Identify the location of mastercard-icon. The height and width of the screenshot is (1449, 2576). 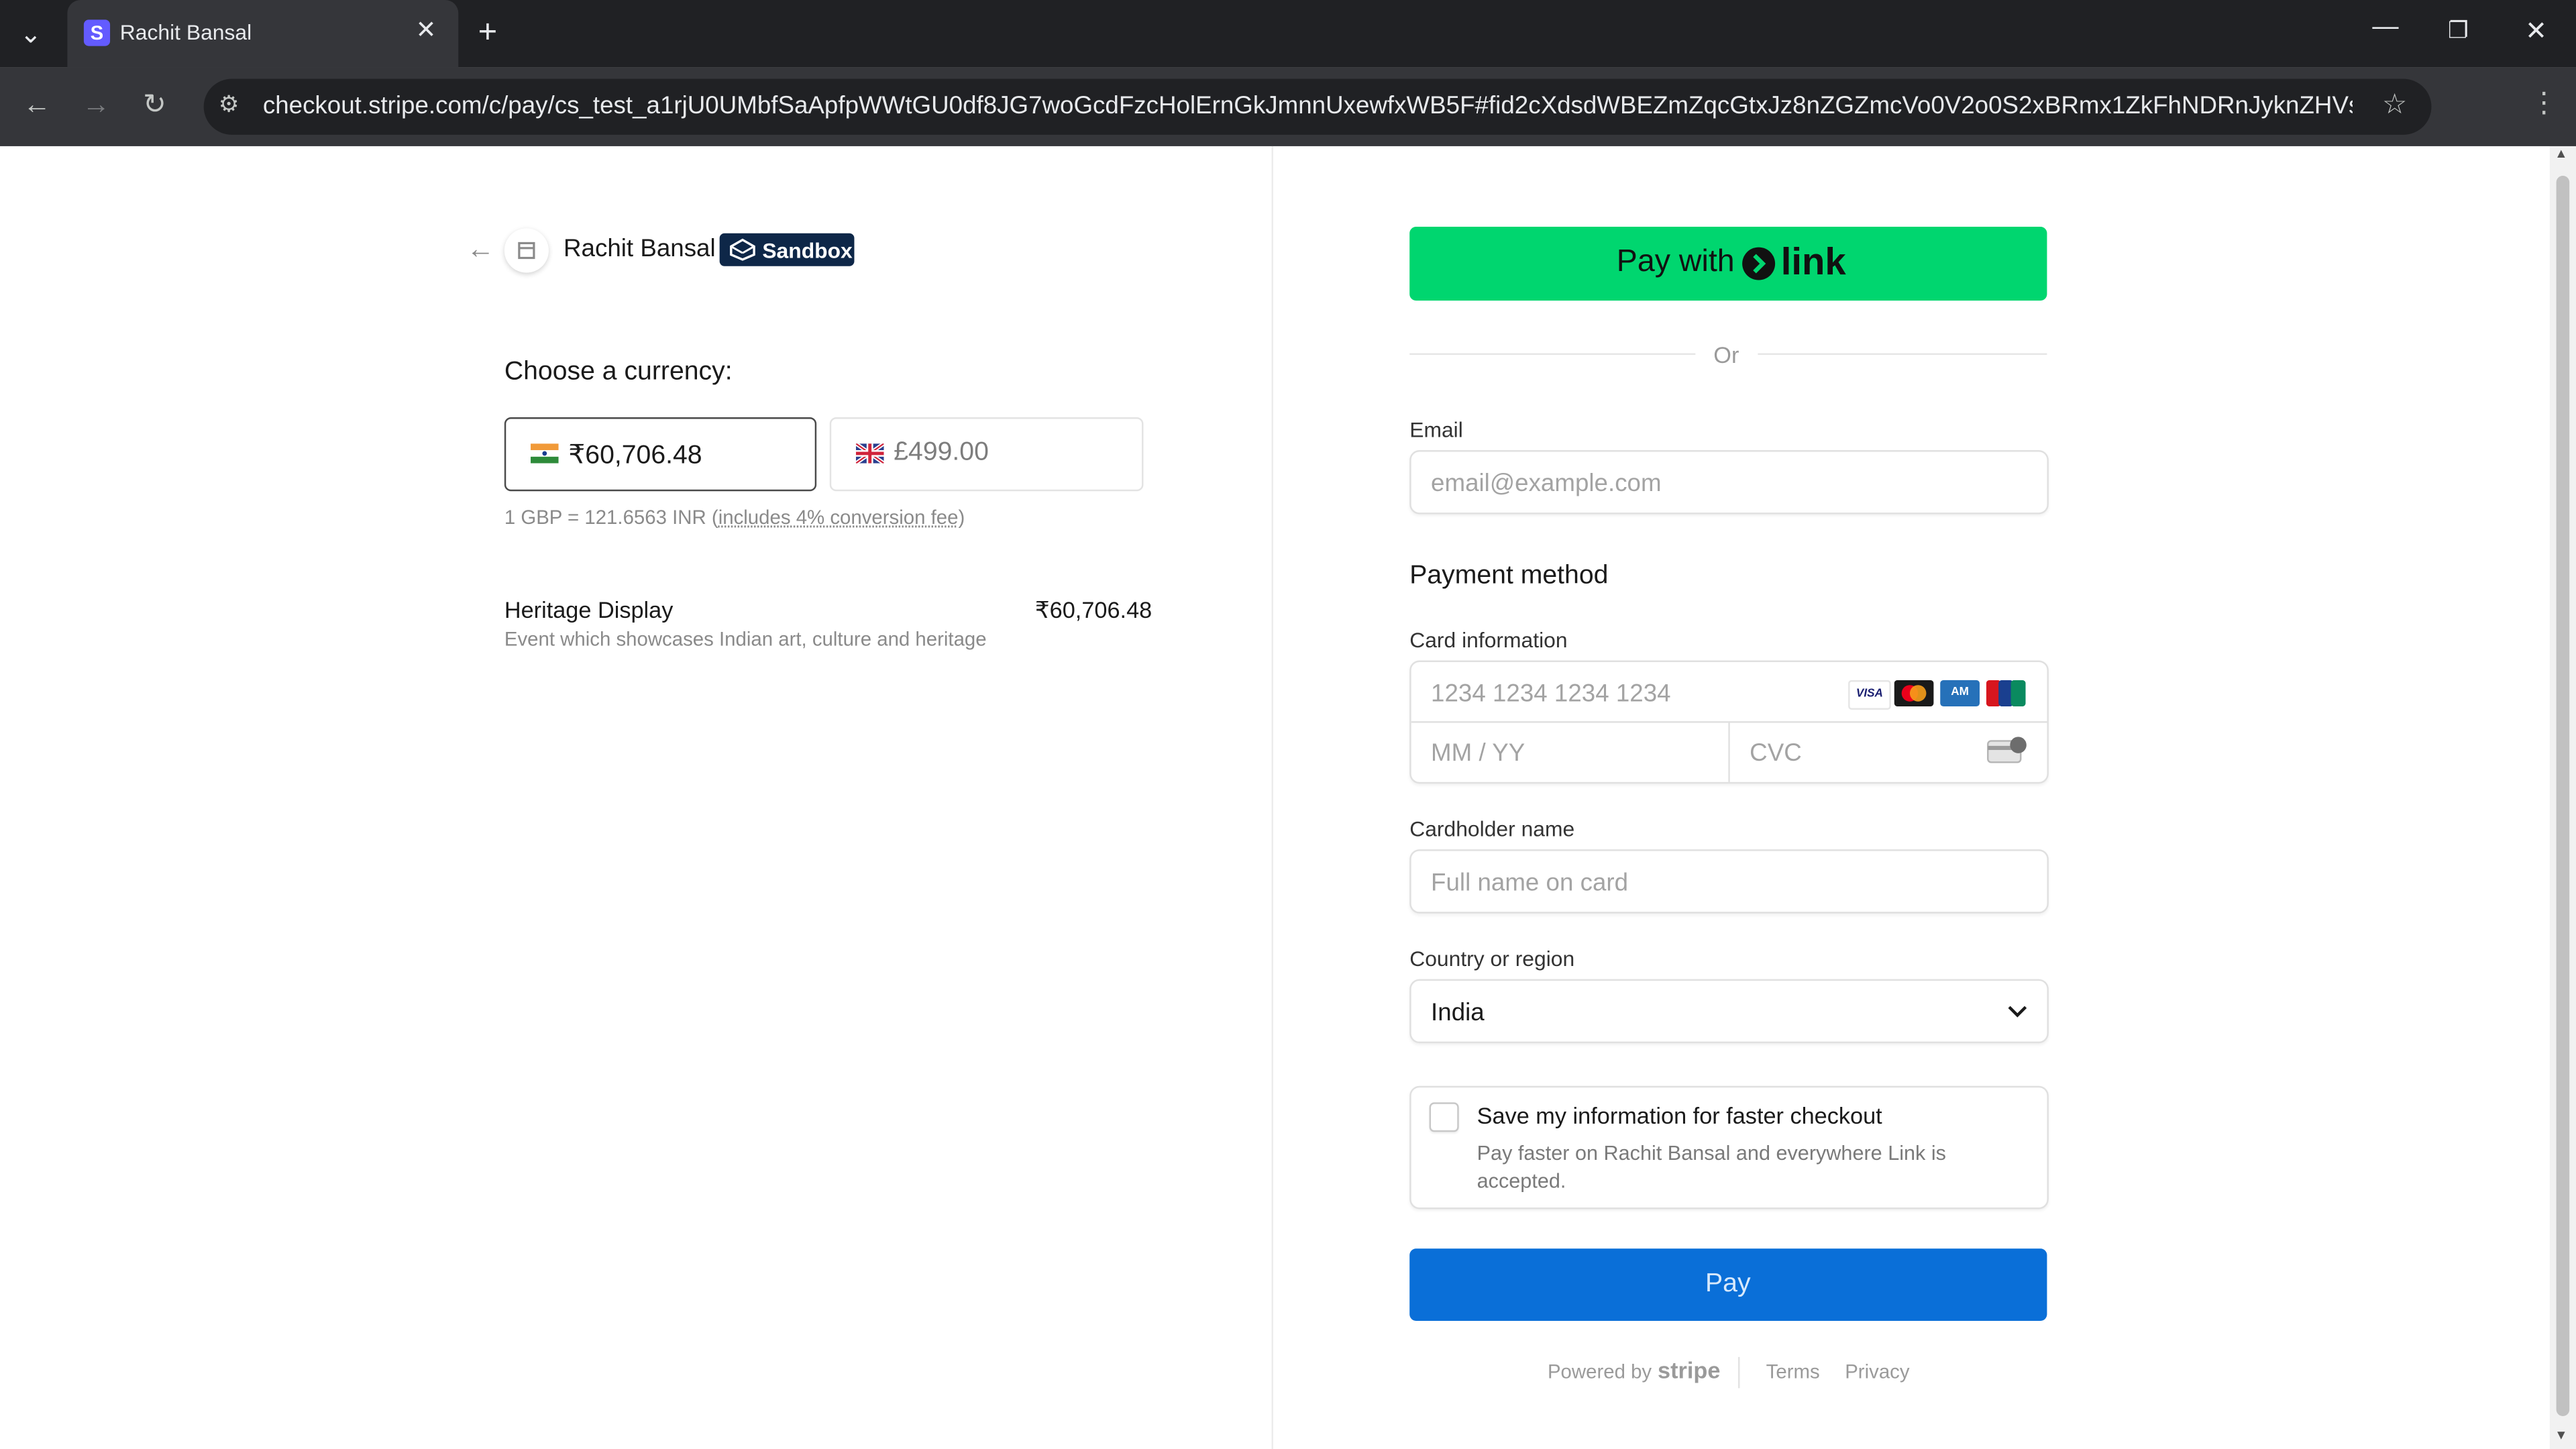
(1914, 693).